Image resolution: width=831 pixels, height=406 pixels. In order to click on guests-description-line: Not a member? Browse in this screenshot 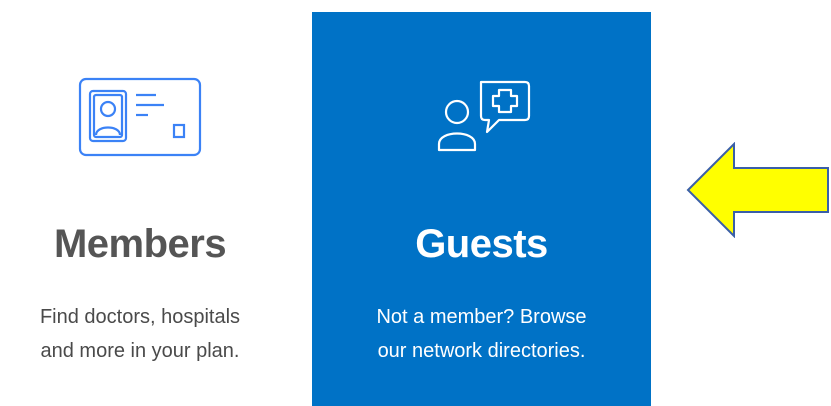, I will do `click(481, 317)`.